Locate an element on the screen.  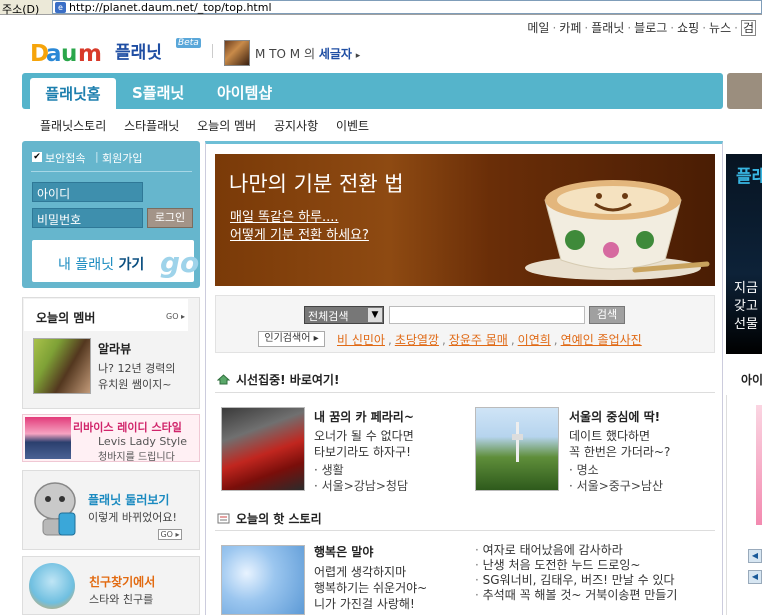
story-link: 여자로 태어났음에 감사하라 is located at coordinates (576, 550).